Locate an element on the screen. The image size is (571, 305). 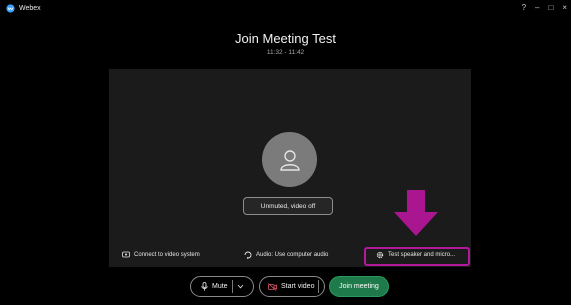
app-branding: Webex is located at coordinates (23, 8).